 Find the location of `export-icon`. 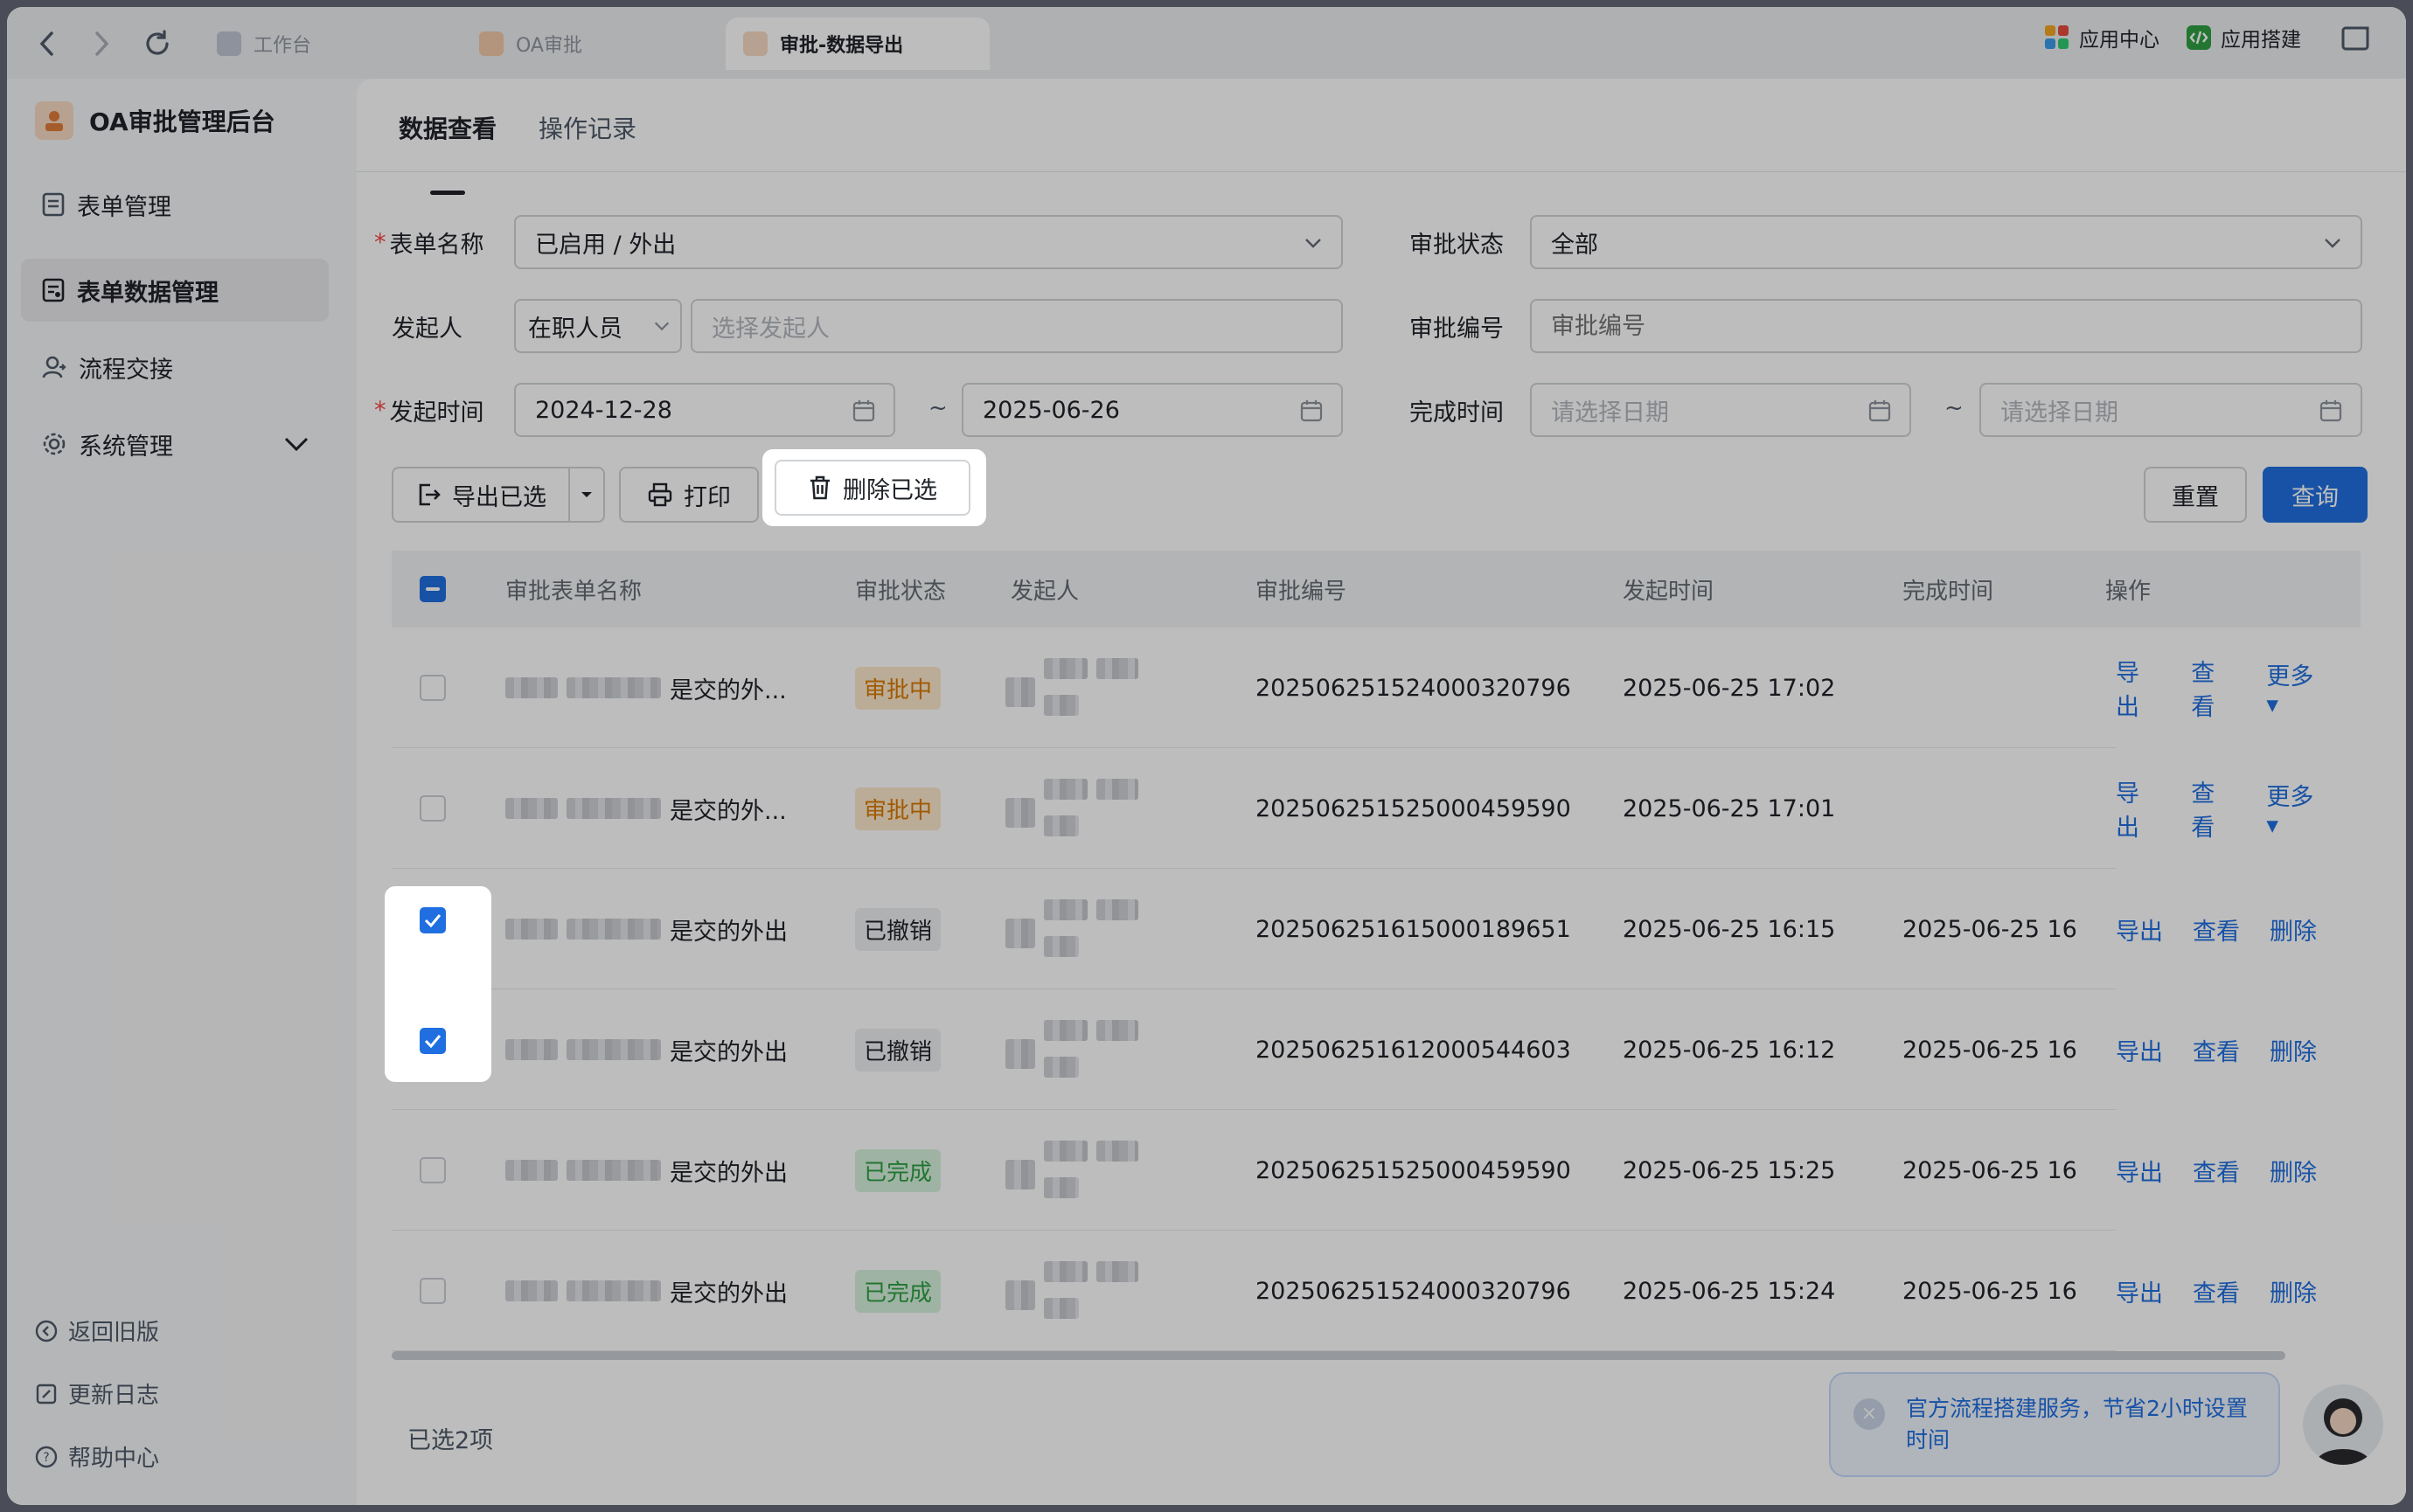

export-icon is located at coordinates (430, 494).